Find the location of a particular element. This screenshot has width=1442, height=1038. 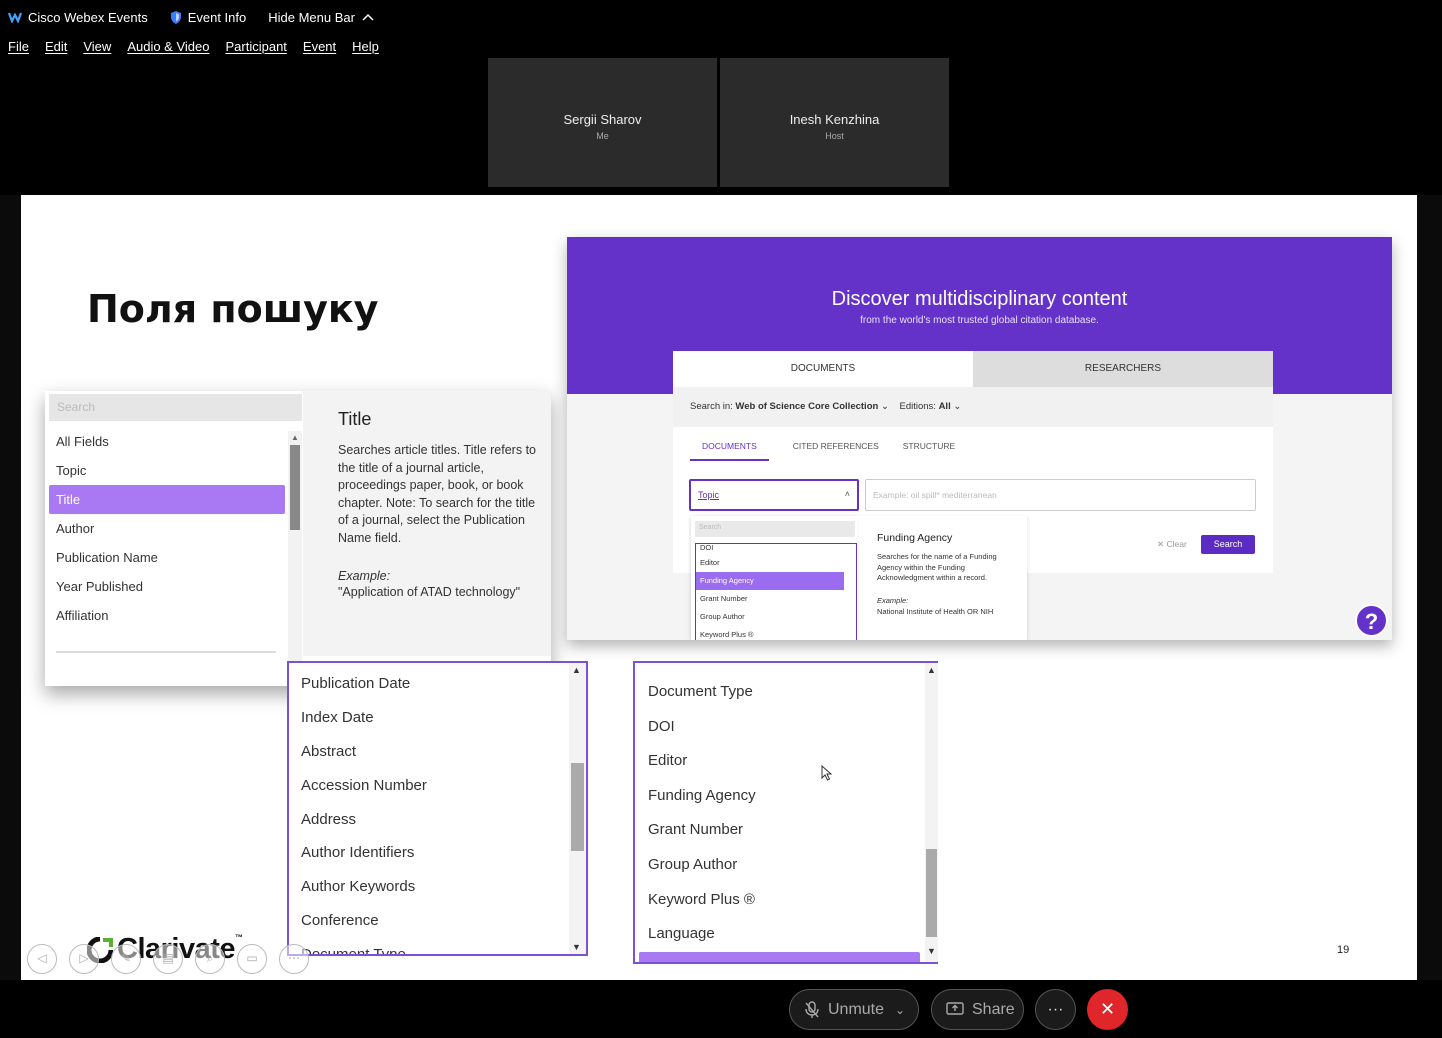

dropdown-option: Keyword Plus ® is located at coordinates (727, 634).